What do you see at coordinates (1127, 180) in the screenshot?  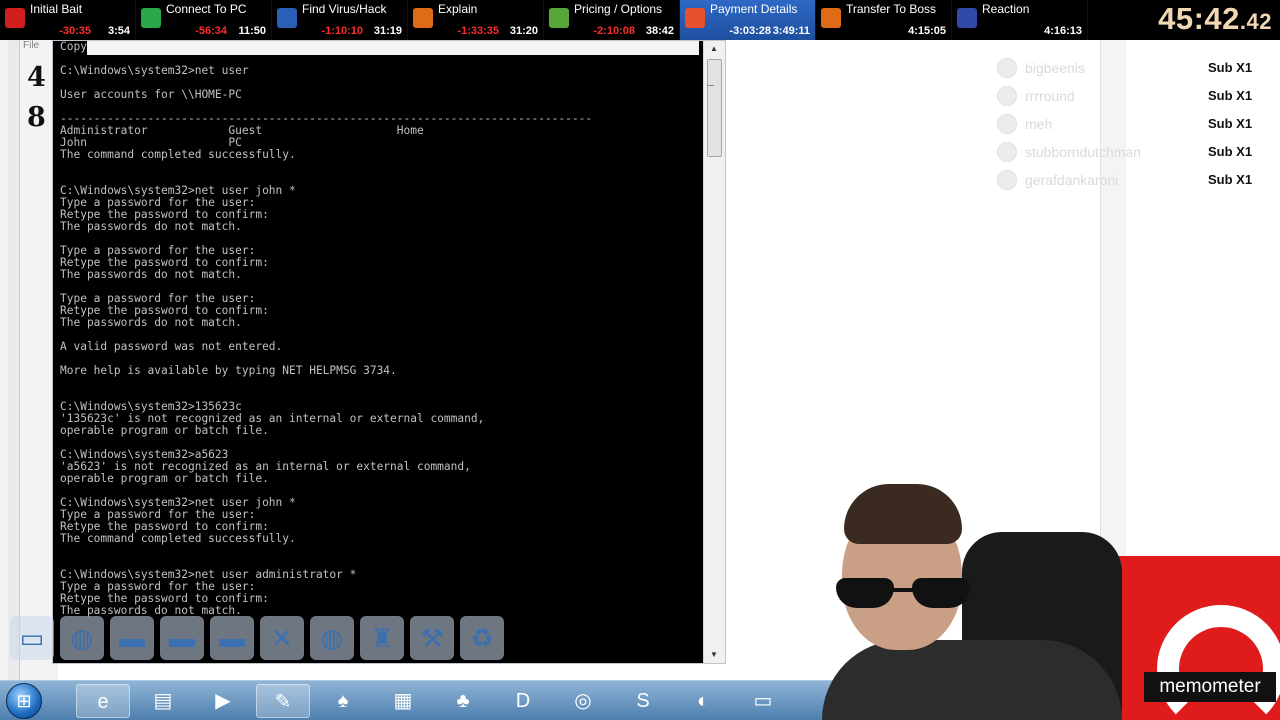 I see `sub-row: gerafdankaroni Sub X1` at bounding box center [1127, 180].